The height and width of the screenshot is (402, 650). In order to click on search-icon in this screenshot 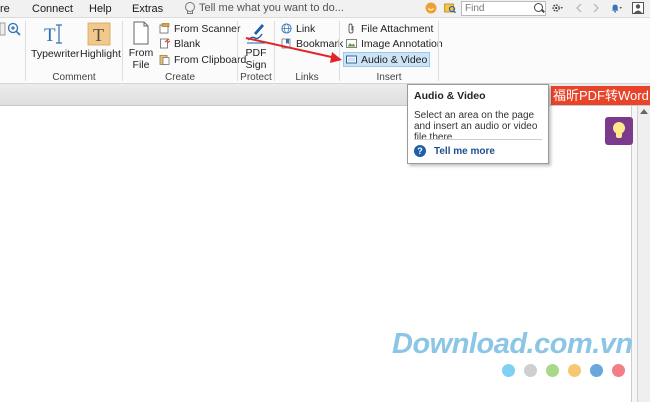, I will do `click(538, 7)`.